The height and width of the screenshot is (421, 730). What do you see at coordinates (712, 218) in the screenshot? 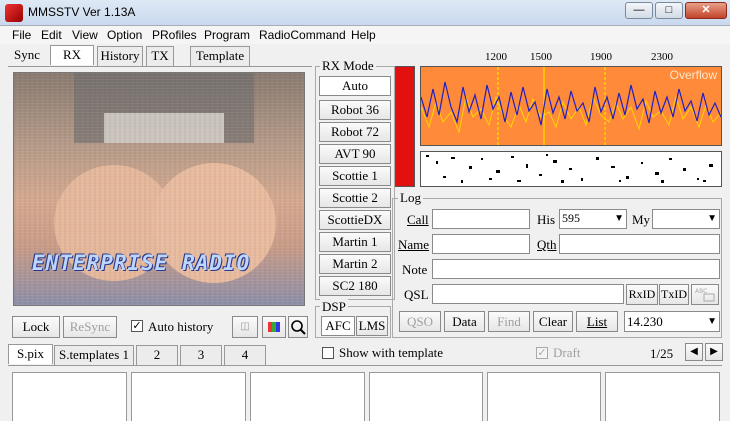
I see `my-dropdown-icon: ▼` at bounding box center [712, 218].